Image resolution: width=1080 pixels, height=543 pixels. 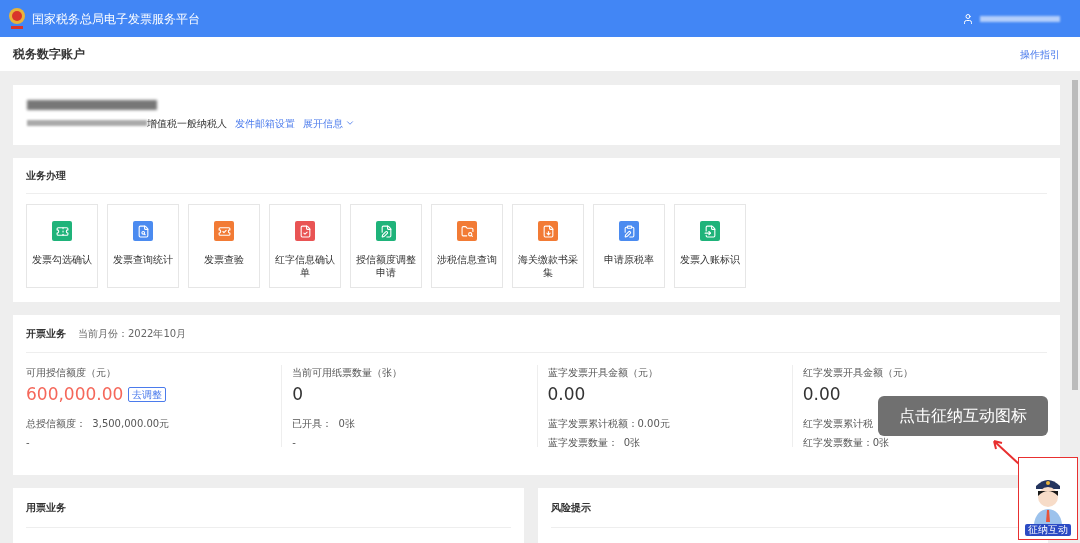 What do you see at coordinates (710, 246) in the screenshot?
I see `service-tile: 发票入账标识` at bounding box center [710, 246].